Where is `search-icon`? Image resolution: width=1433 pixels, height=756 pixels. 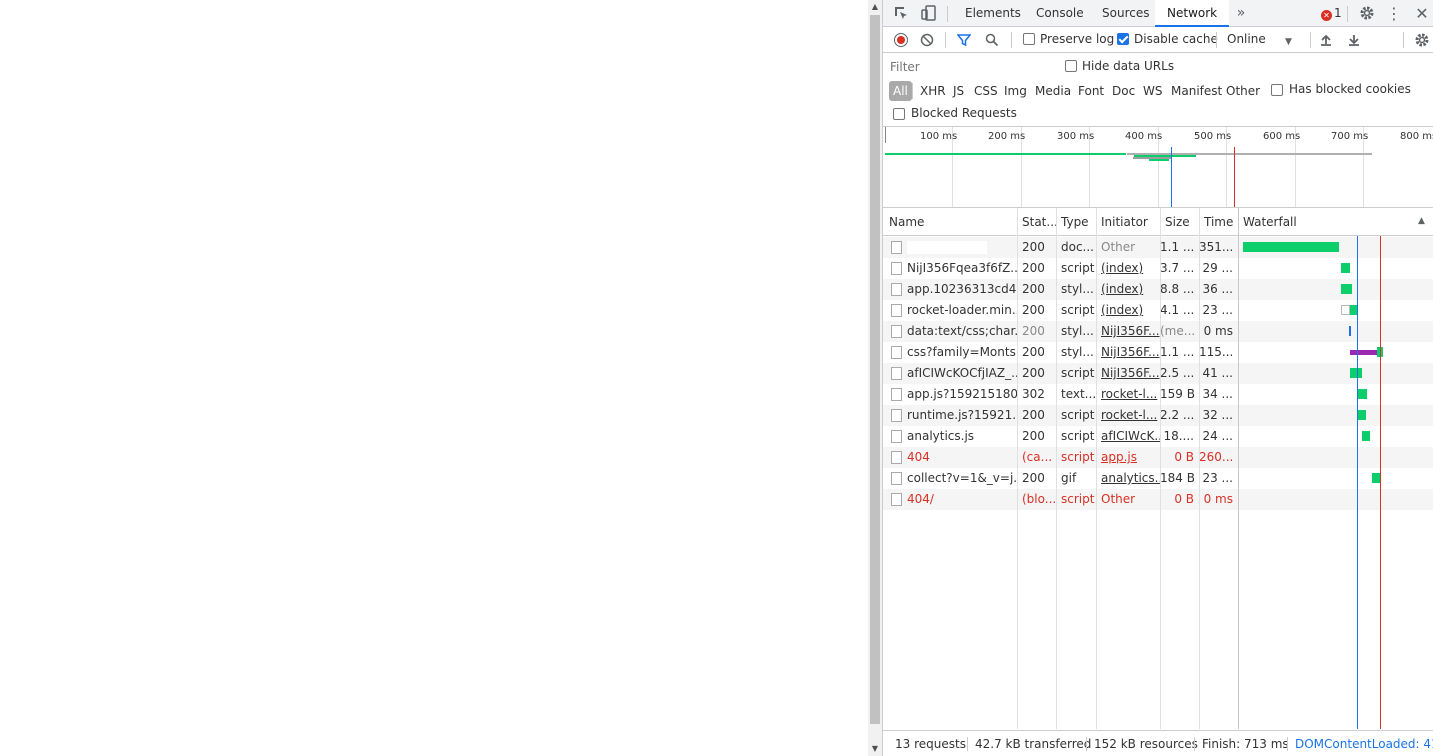
search-icon is located at coordinates (992, 40).